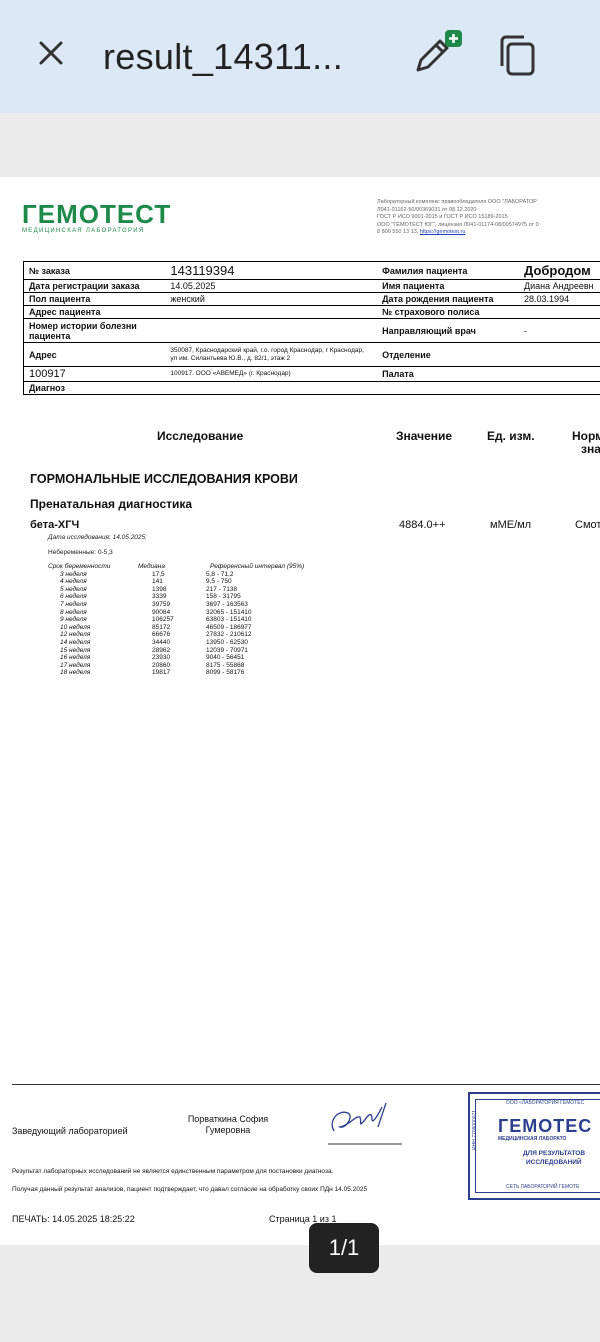 Image resolution: width=600 pixels, height=1342 pixels. I want to click on col-header-norm-2: зна, so click(590, 449).